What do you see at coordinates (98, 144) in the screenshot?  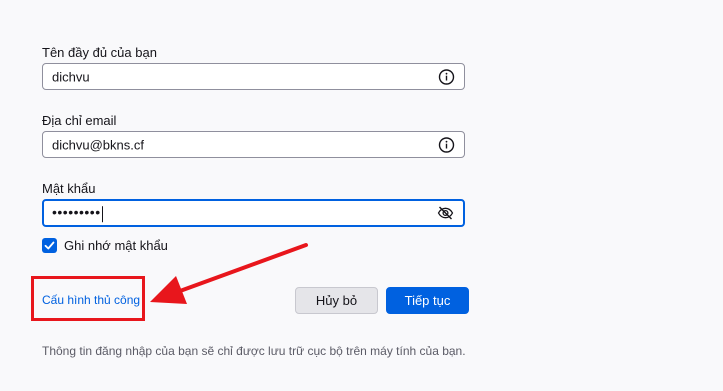 I see `email-value: dichvu@bkns.cf` at bounding box center [98, 144].